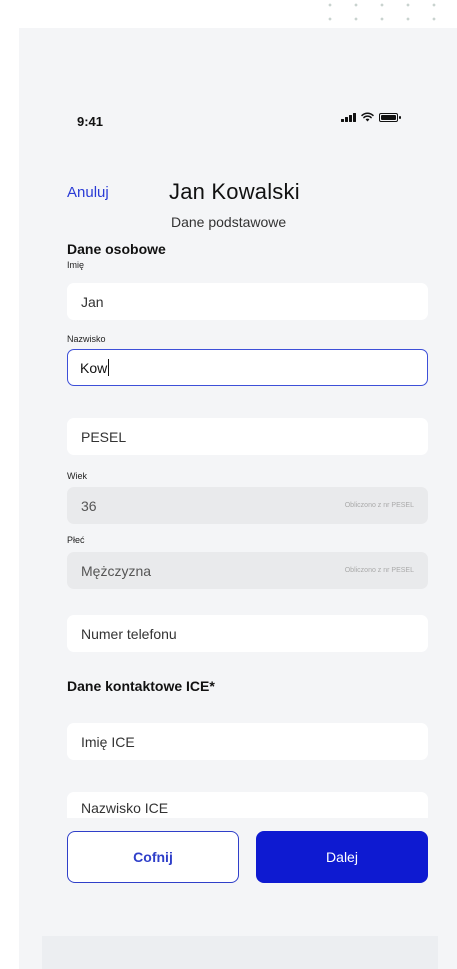 The width and height of the screenshot is (457, 969). Describe the element at coordinates (379, 570) in the screenshot. I see `gender-hint: Obliczono z nr PESEL` at that location.